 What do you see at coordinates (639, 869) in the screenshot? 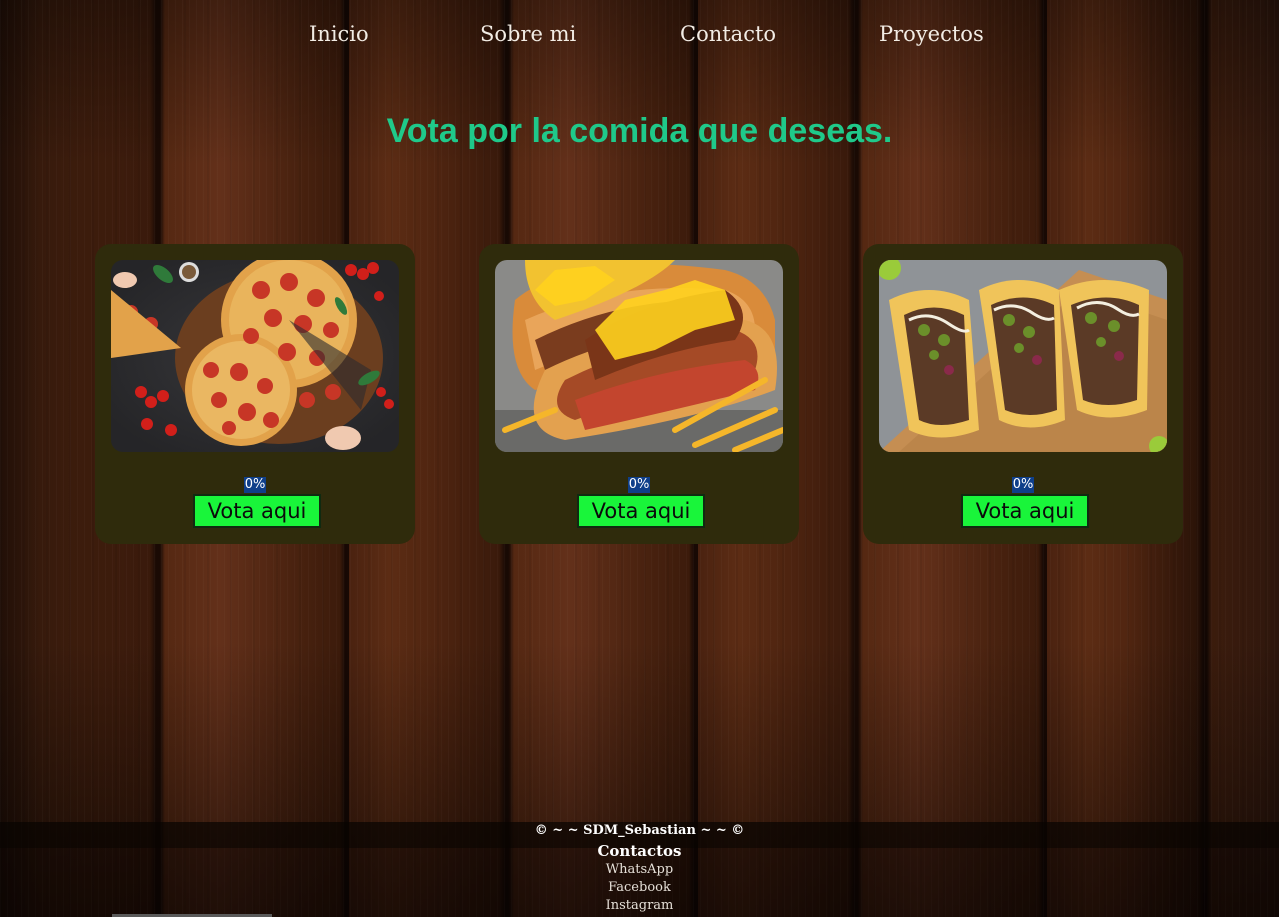
I see `footer-link-whatsapp: WhatsApp` at bounding box center [639, 869].